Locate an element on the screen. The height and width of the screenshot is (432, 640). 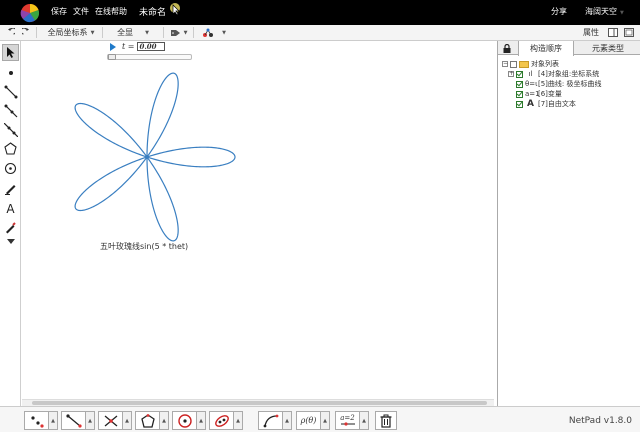
select-tool is located at coordinates (10, 52).